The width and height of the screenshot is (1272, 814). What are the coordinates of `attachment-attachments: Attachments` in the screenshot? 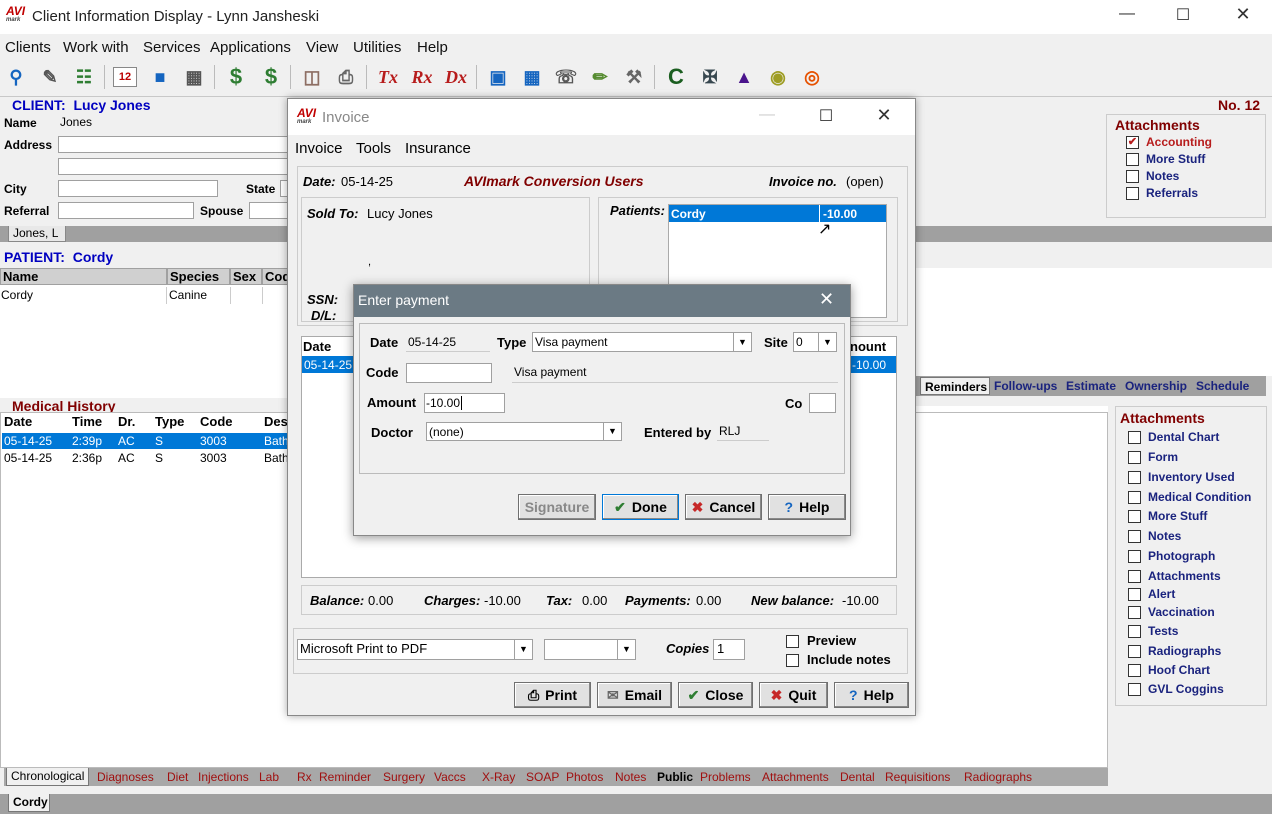 It's located at (1174, 576).